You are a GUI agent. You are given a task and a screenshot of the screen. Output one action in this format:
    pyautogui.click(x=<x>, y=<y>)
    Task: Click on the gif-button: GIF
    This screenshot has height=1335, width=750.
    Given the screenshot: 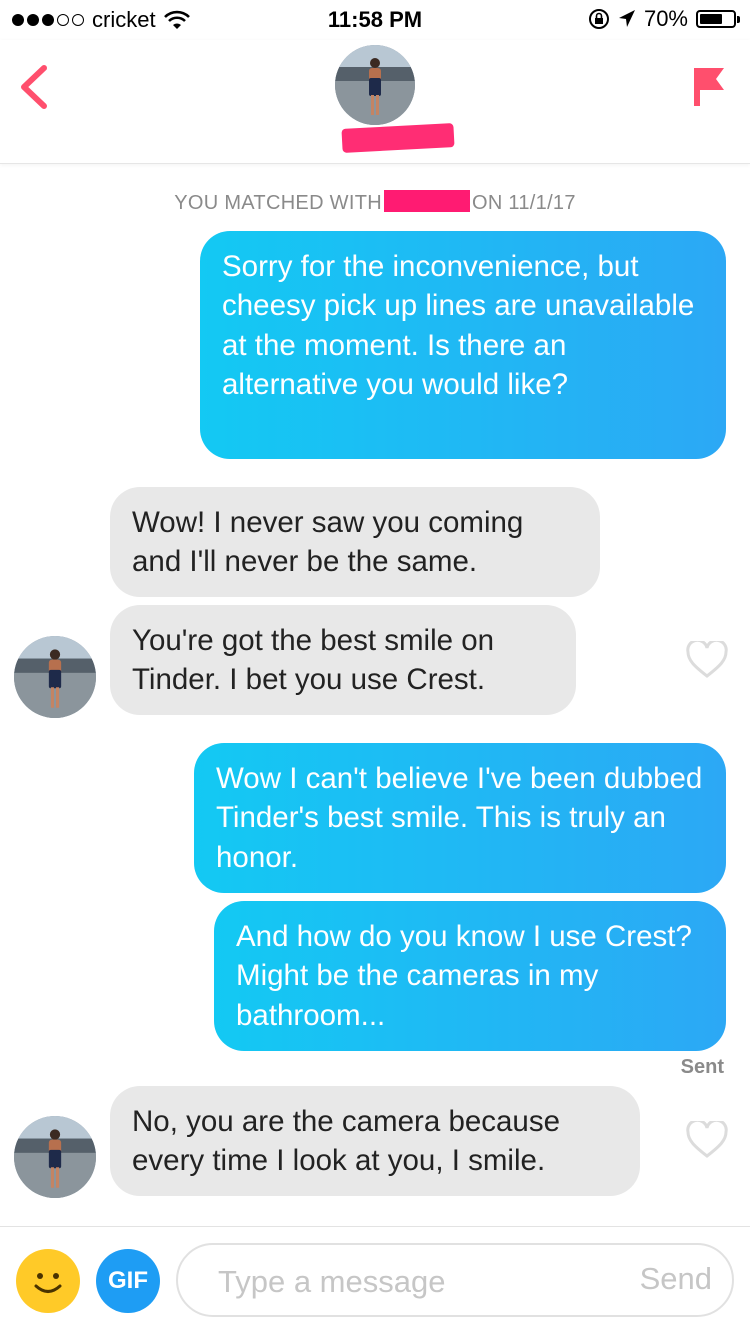 What is the action you would take?
    pyautogui.click(x=128, y=1281)
    